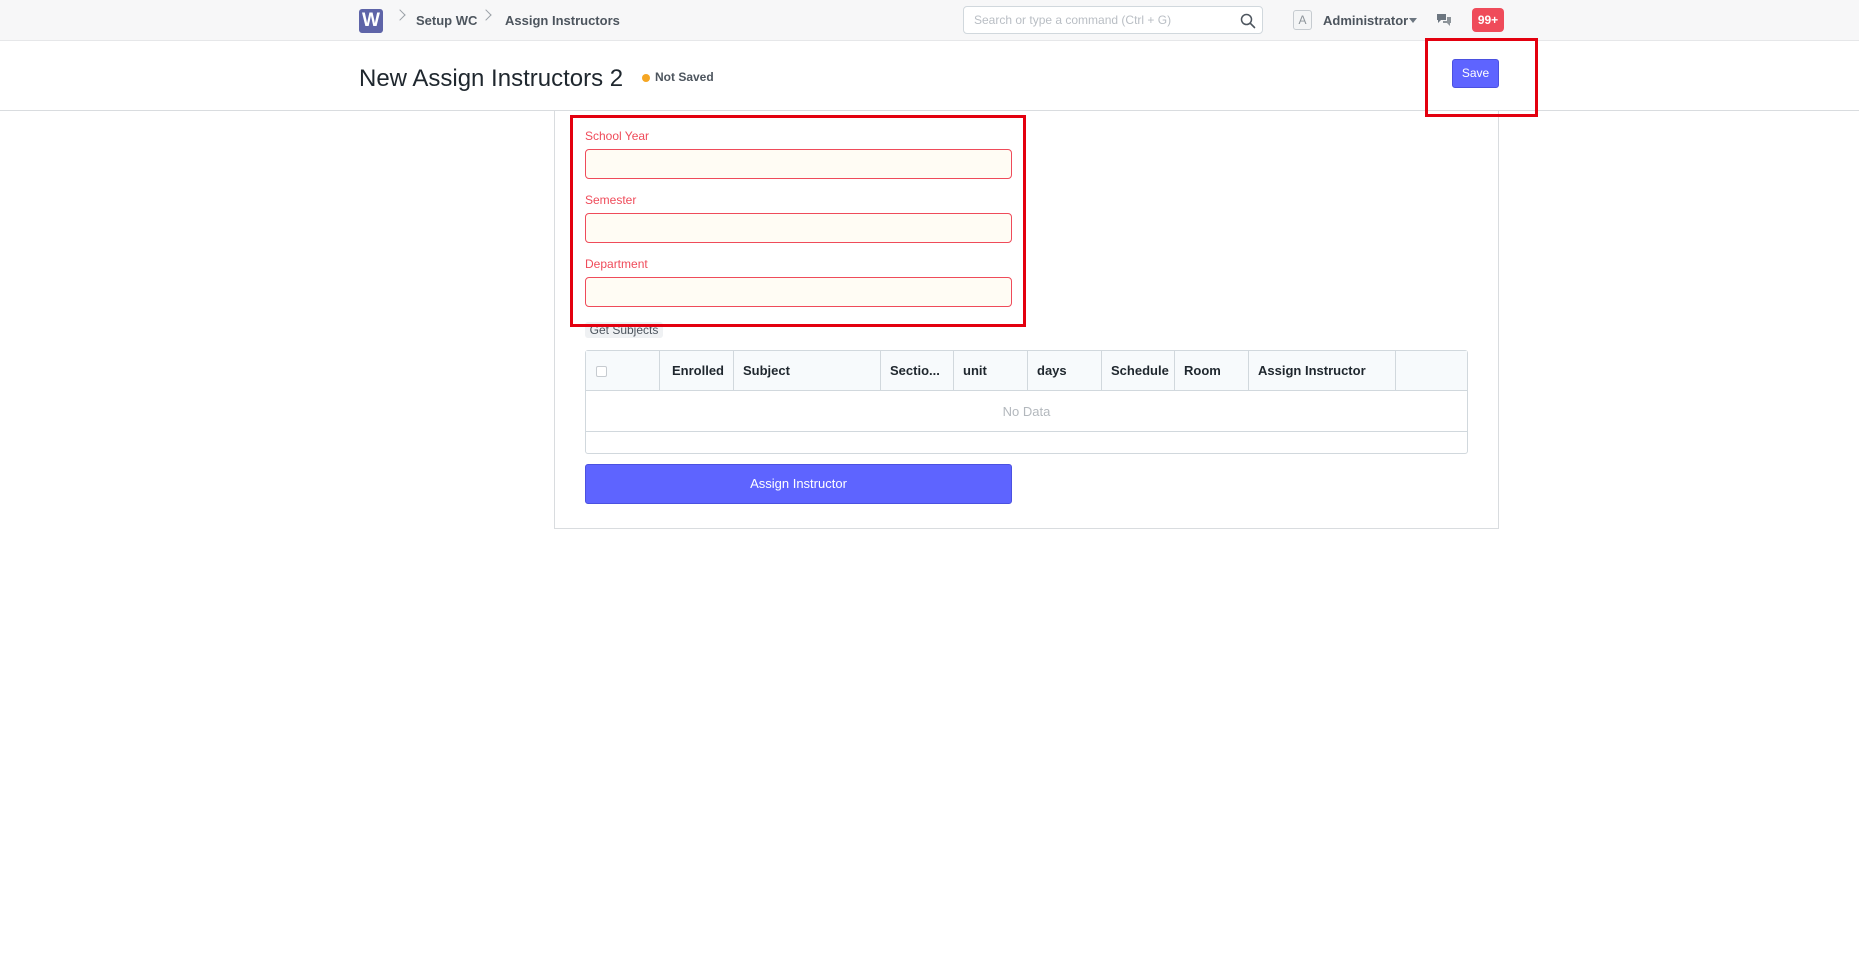 The height and width of the screenshot is (976, 1859). What do you see at coordinates (991, 371) in the screenshot?
I see `column-header-unit: unit` at bounding box center [991, 371].